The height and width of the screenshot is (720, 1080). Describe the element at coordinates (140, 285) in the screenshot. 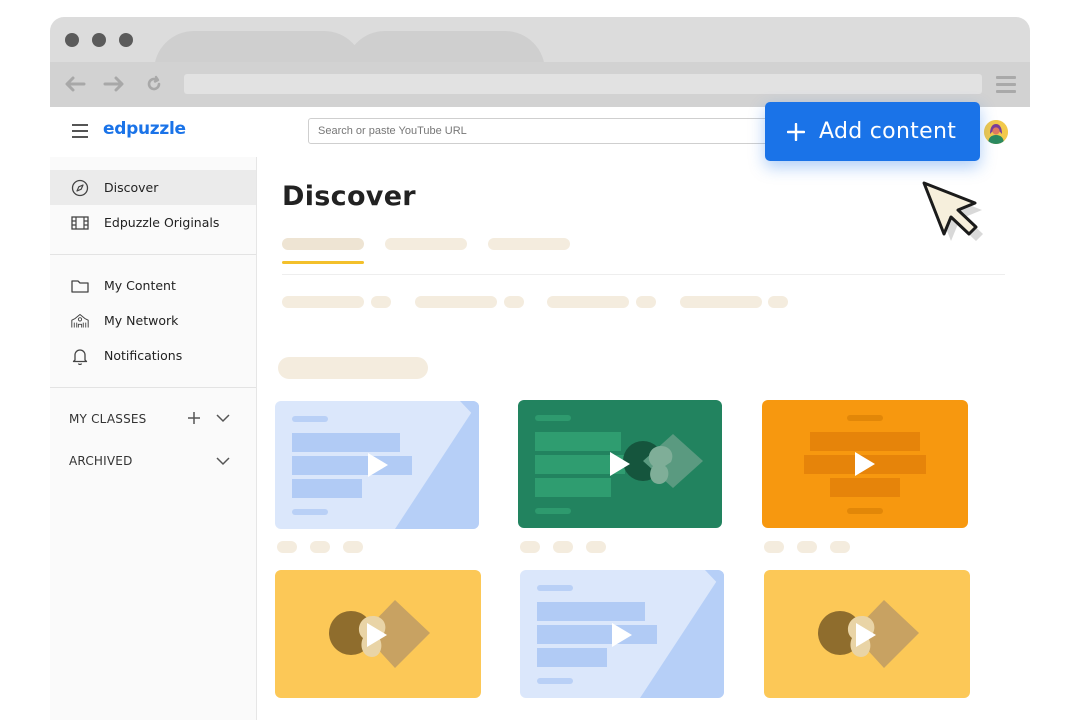

I see `sidebar-item-label: My Content` at that location.